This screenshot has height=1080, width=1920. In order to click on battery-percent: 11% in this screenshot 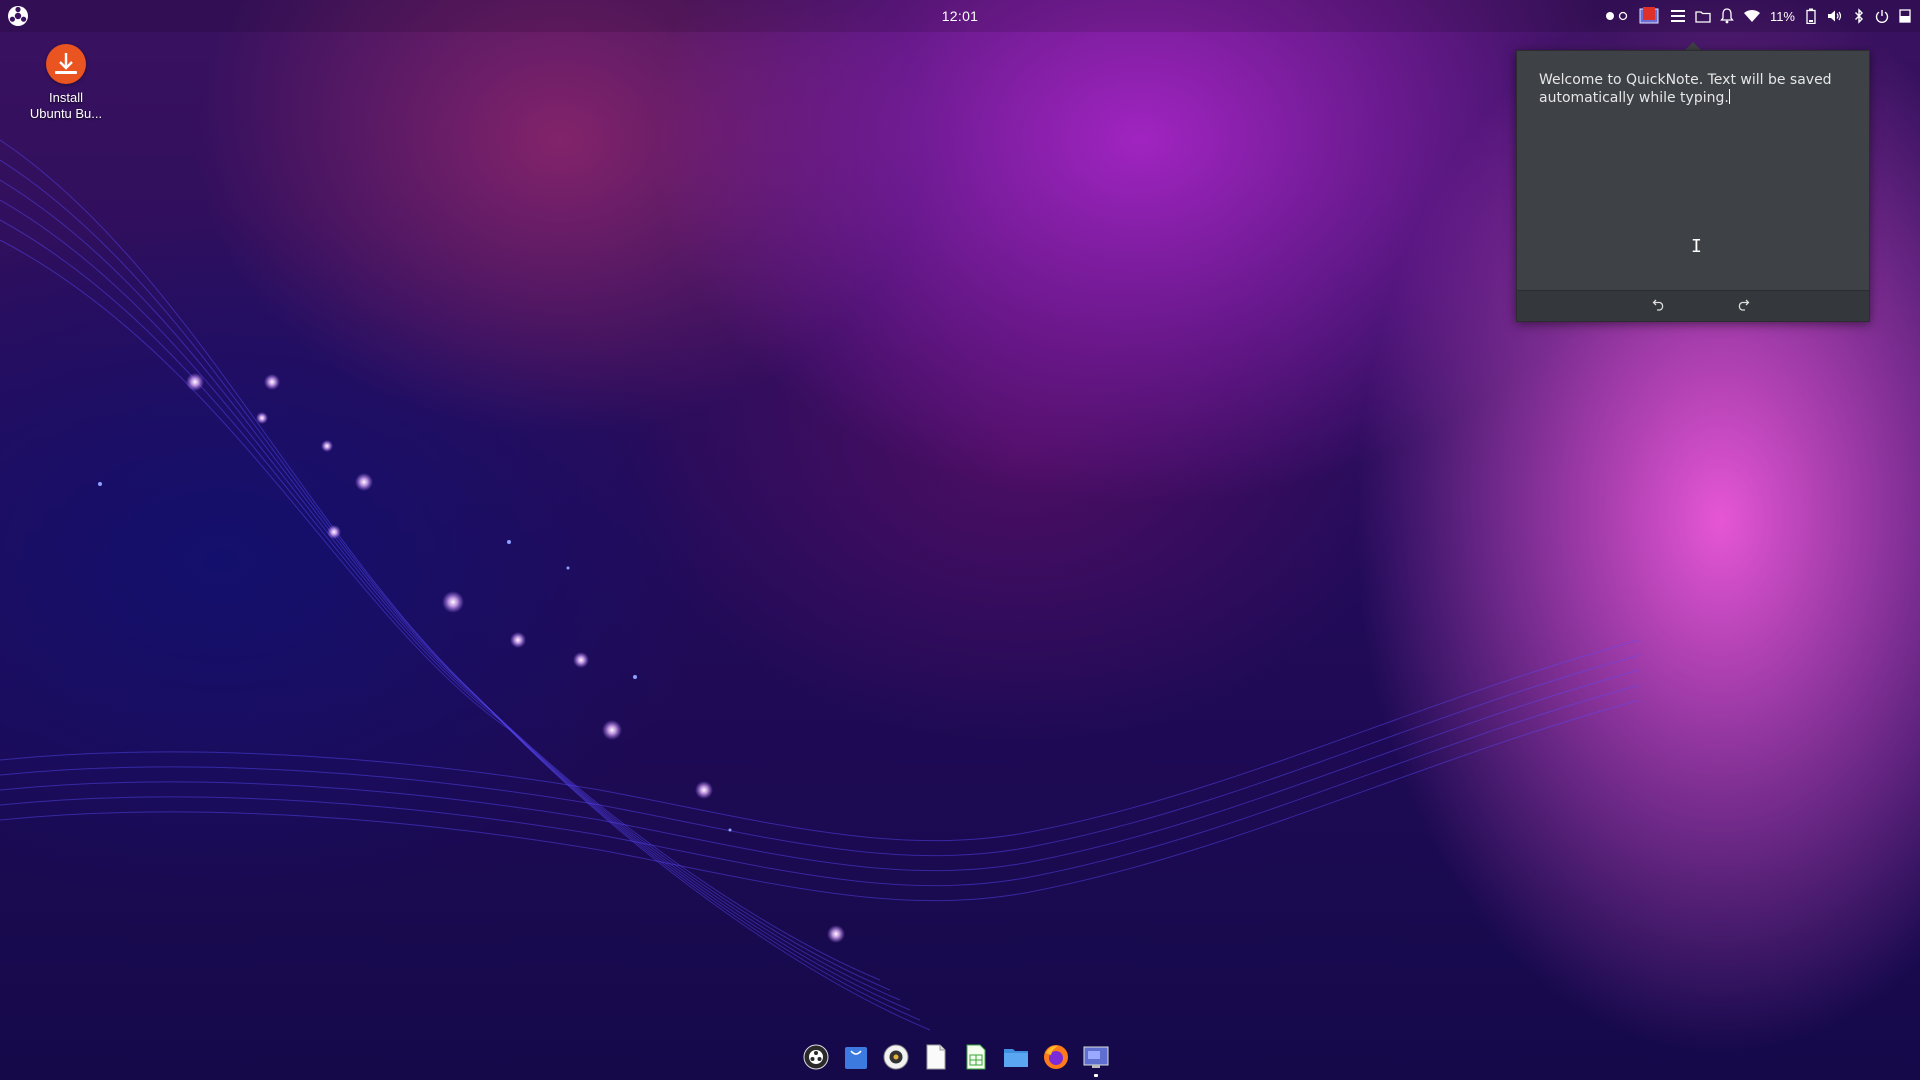, I will do `click(1782, 16)`.